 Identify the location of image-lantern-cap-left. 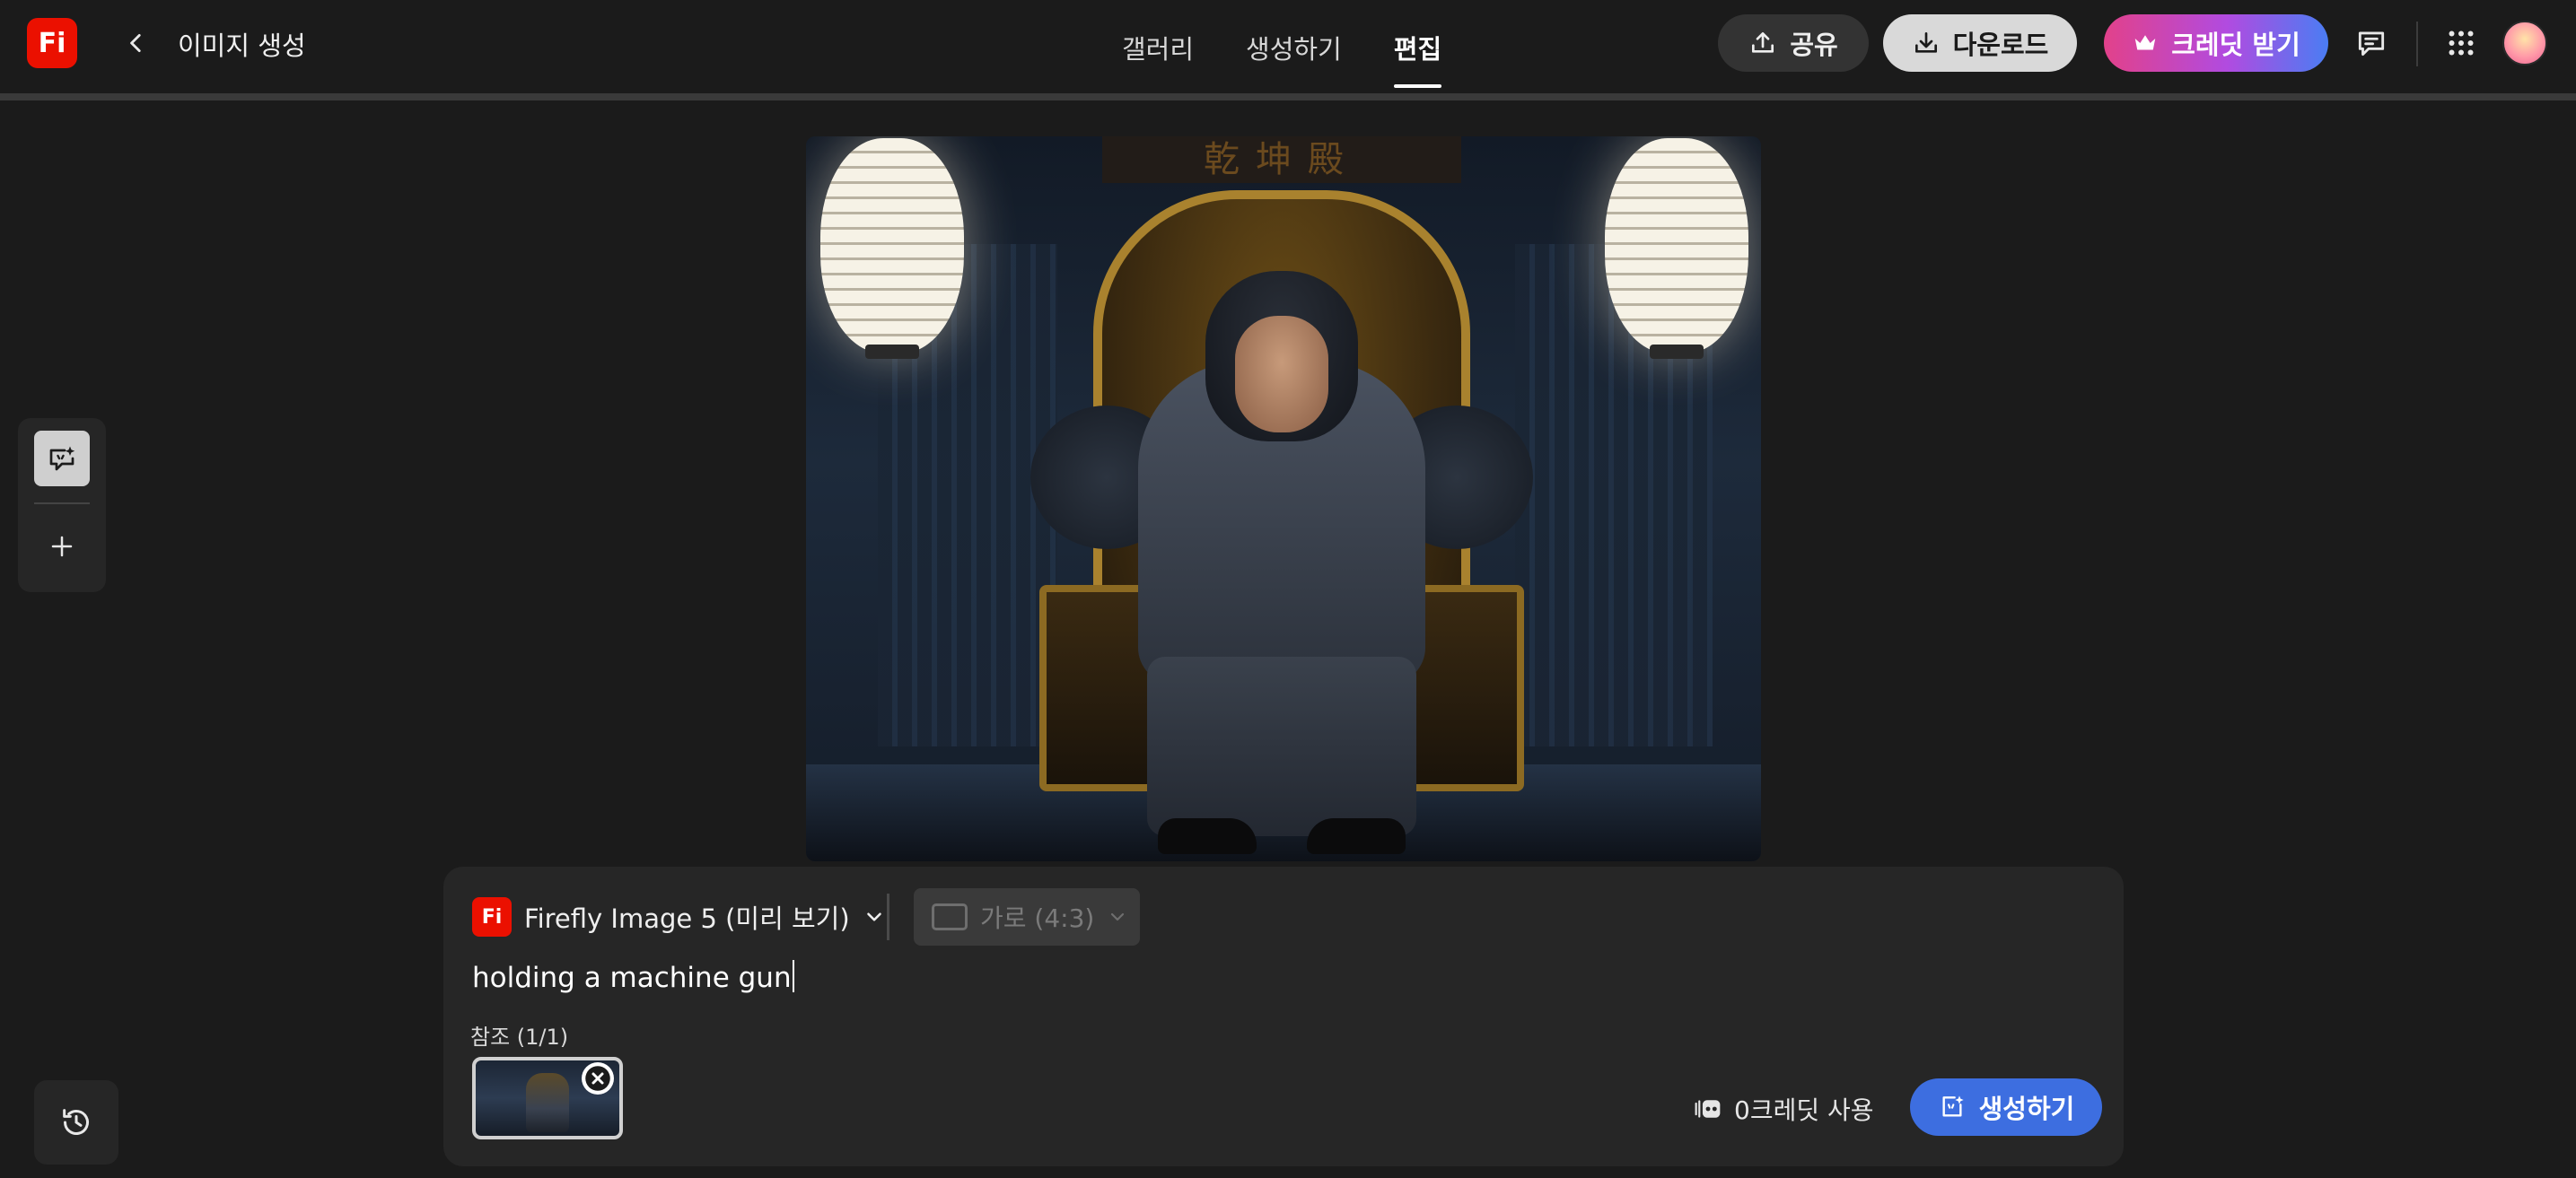
(892, 352).